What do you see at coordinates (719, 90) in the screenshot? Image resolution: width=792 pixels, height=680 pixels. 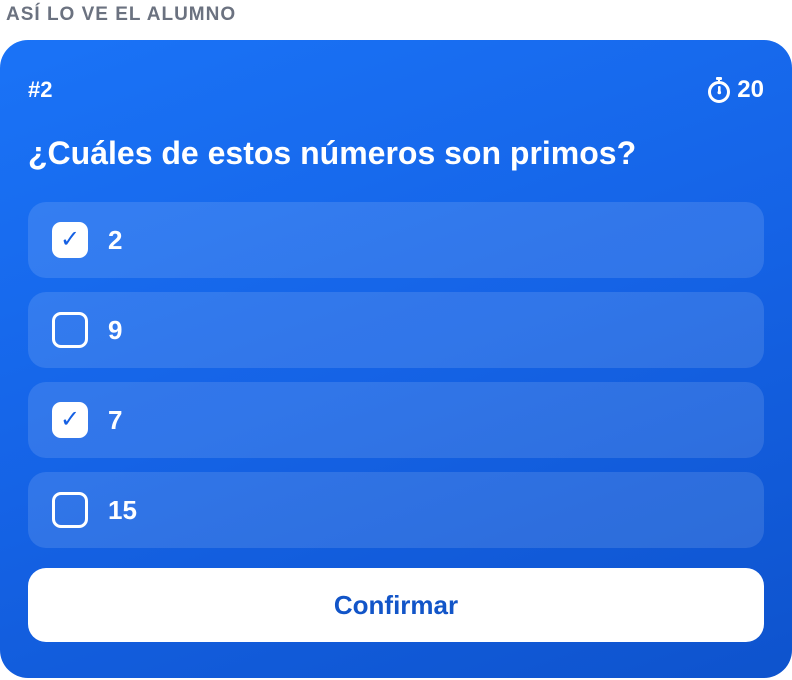 I see `stopwatch-icon` at bounding box center [719, 90].